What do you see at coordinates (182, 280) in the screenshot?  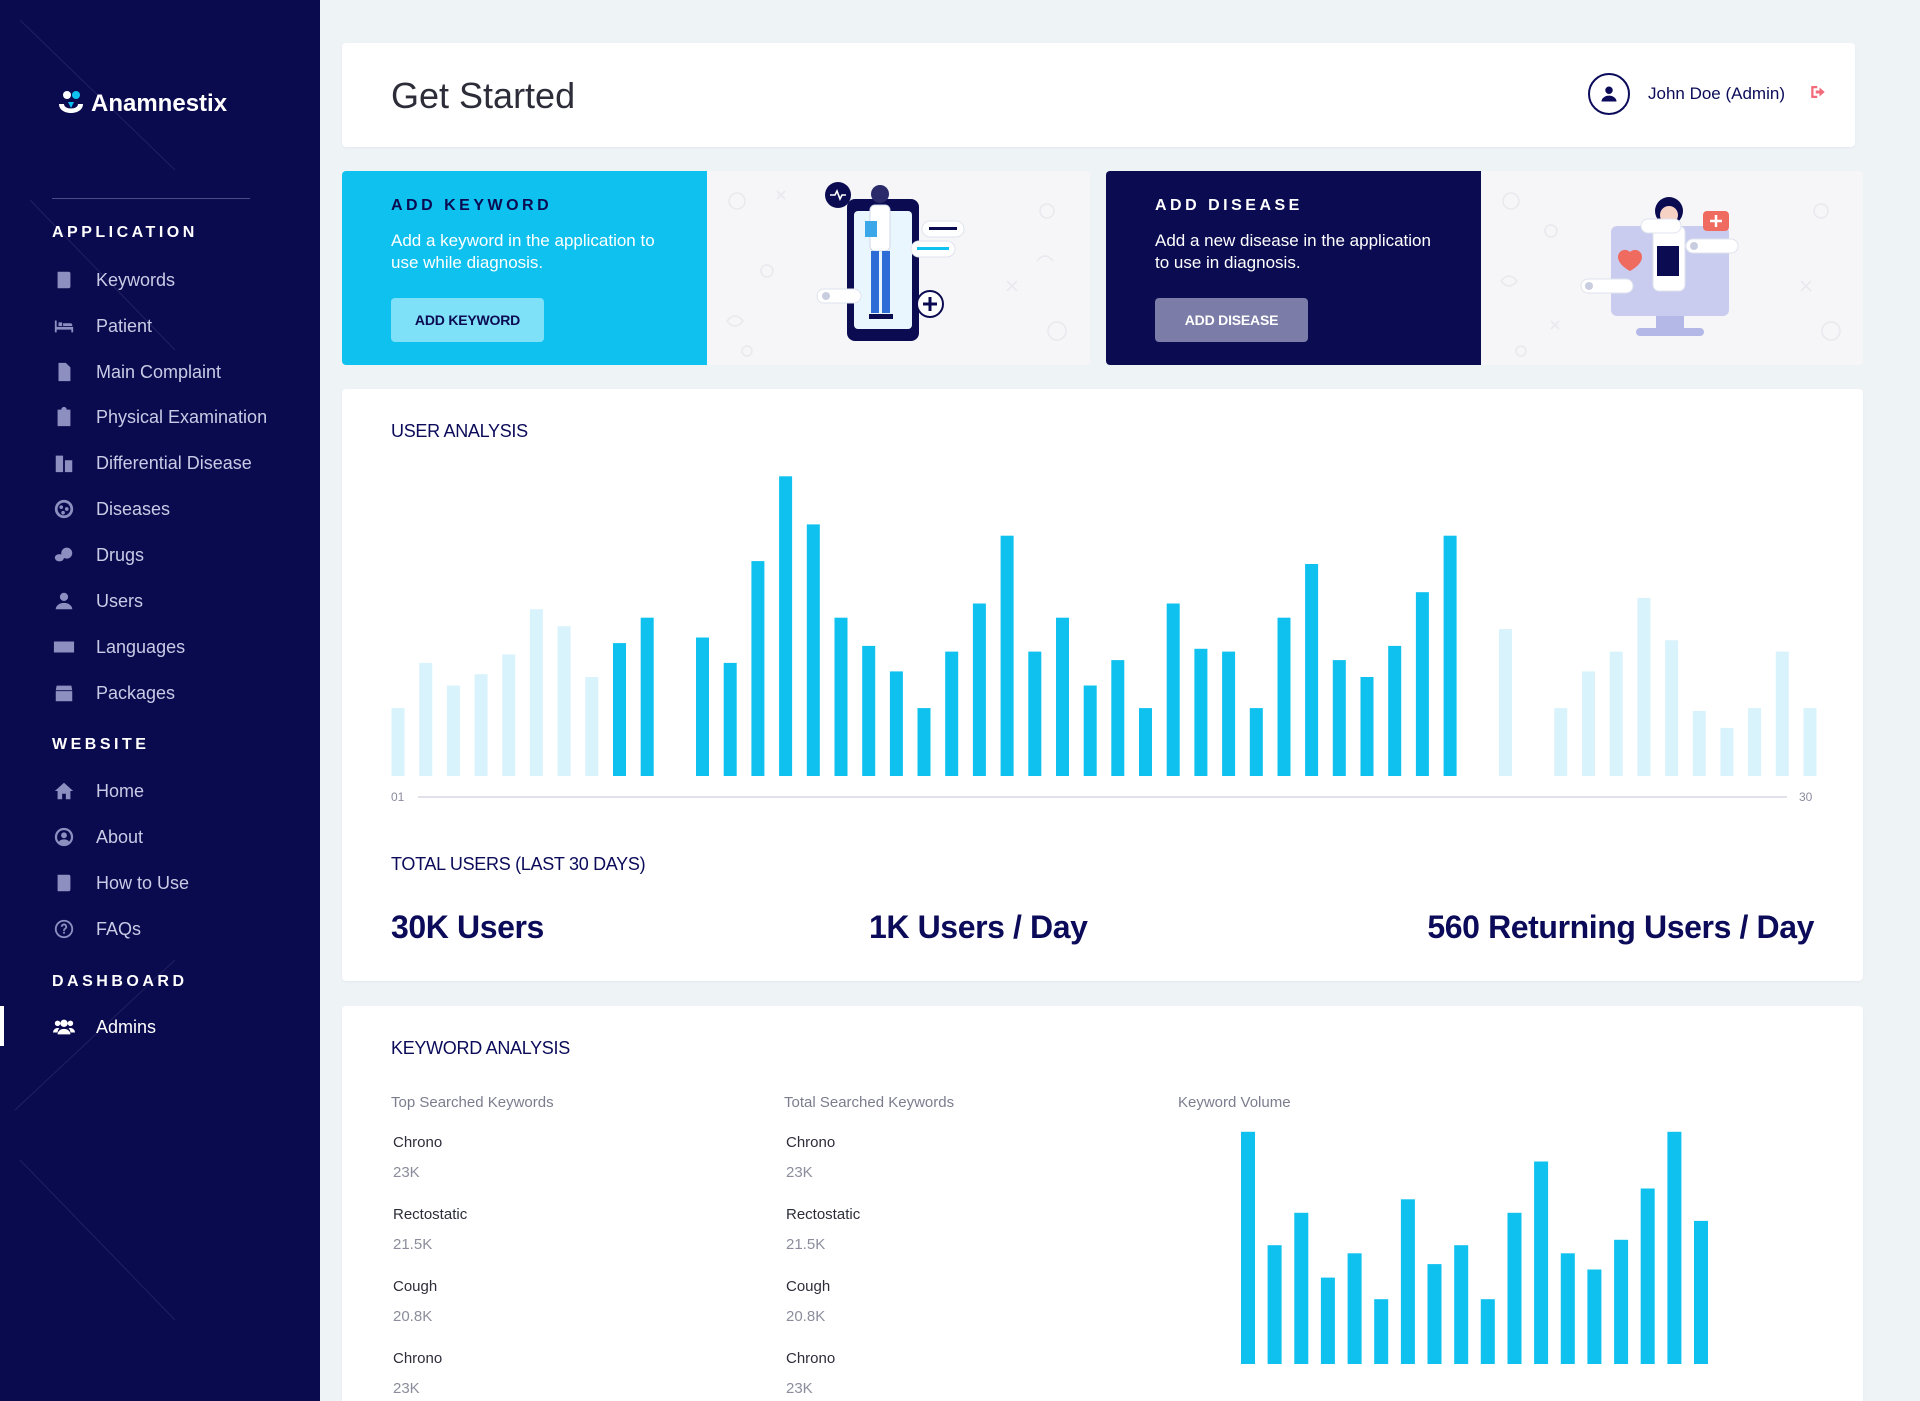 I see `sidebar-item-keywords: Keywords` at bounding box center [182, 280].